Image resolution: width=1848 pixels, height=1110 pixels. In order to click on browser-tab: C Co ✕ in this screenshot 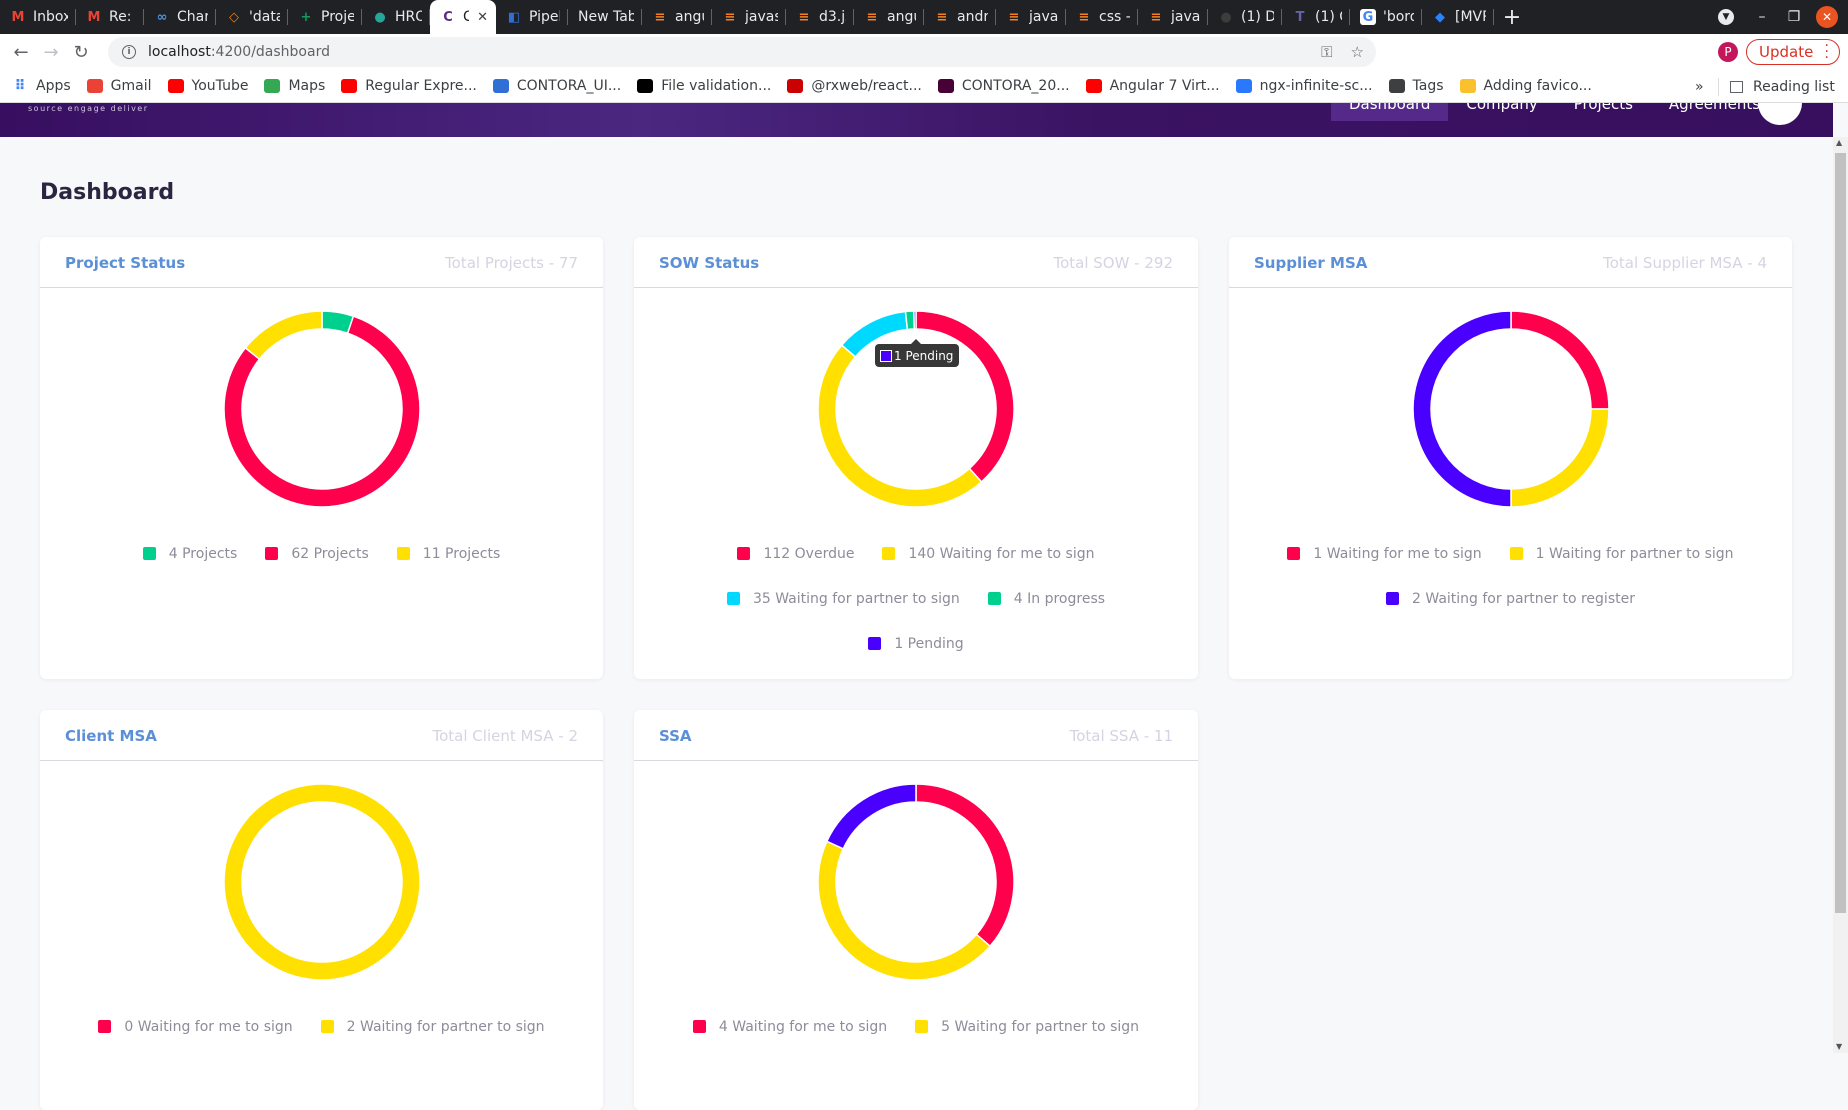, I will do `click(463, 17)`.